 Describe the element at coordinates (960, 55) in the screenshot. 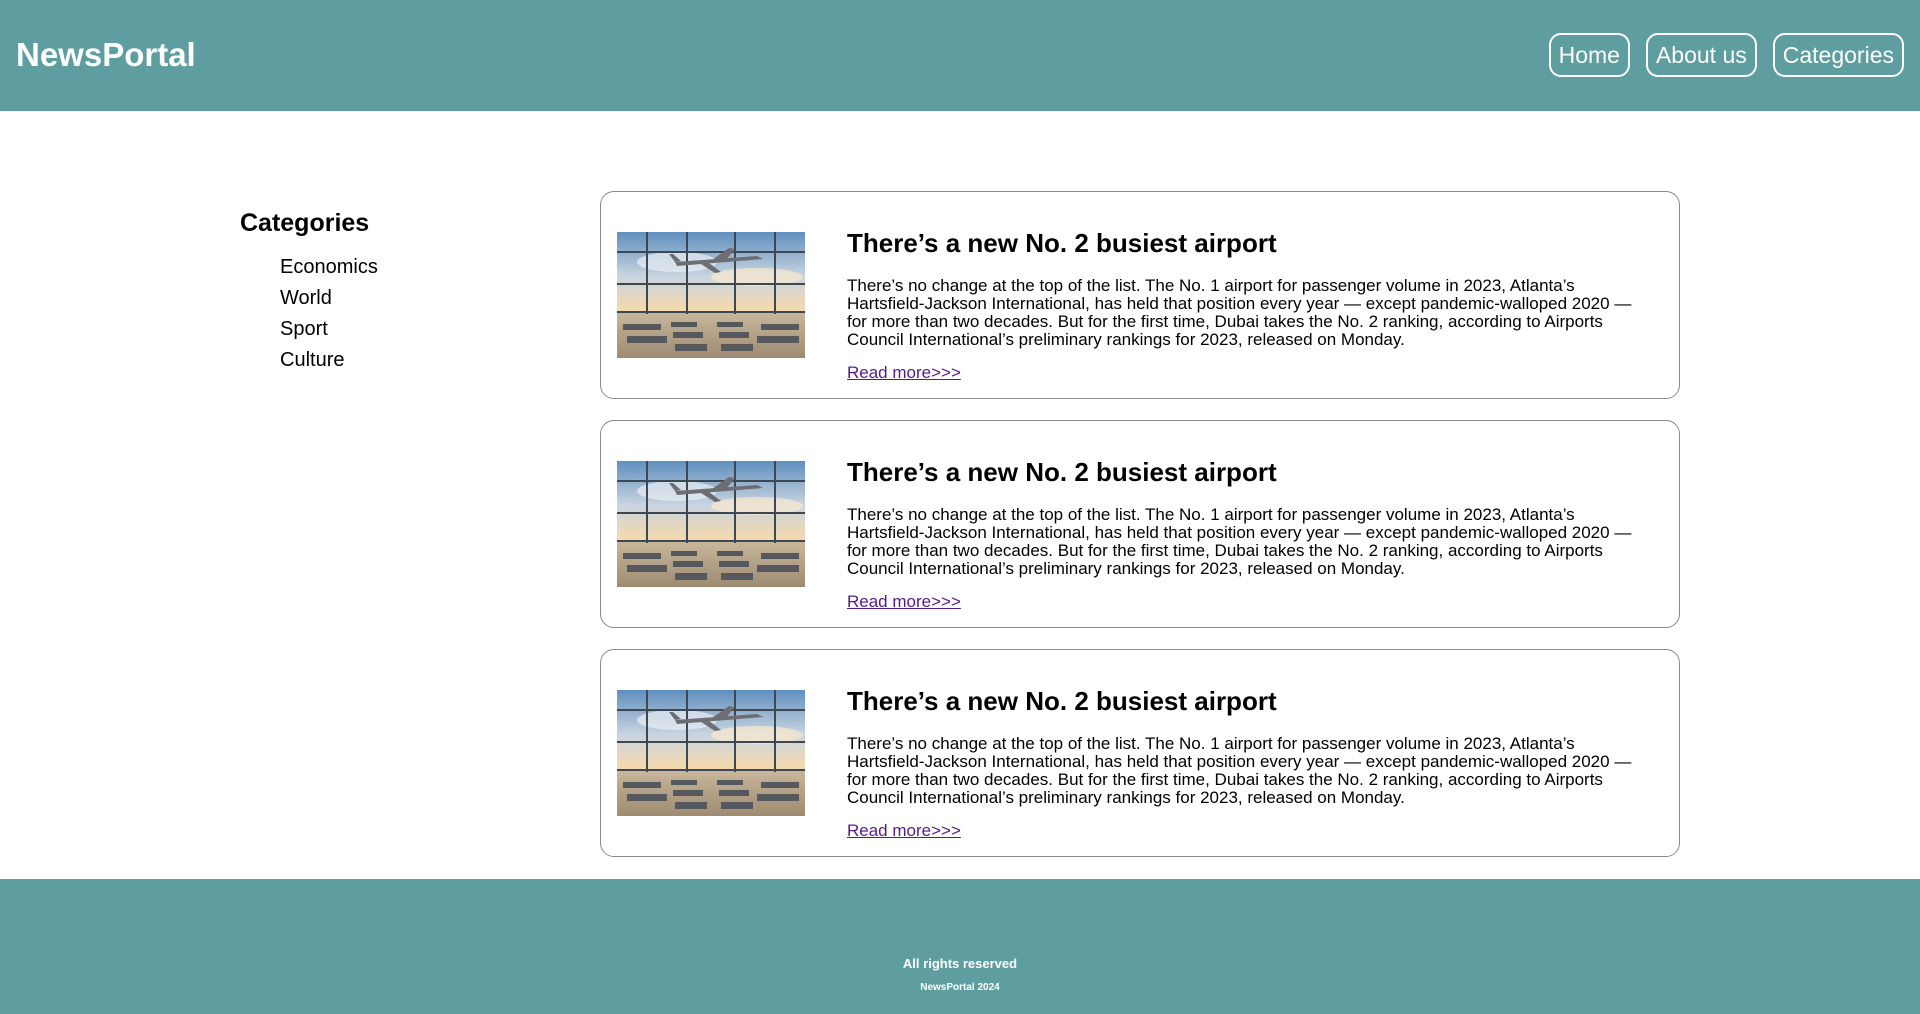

I see `site-header: NewsPortal Home About us Categories` at that location.